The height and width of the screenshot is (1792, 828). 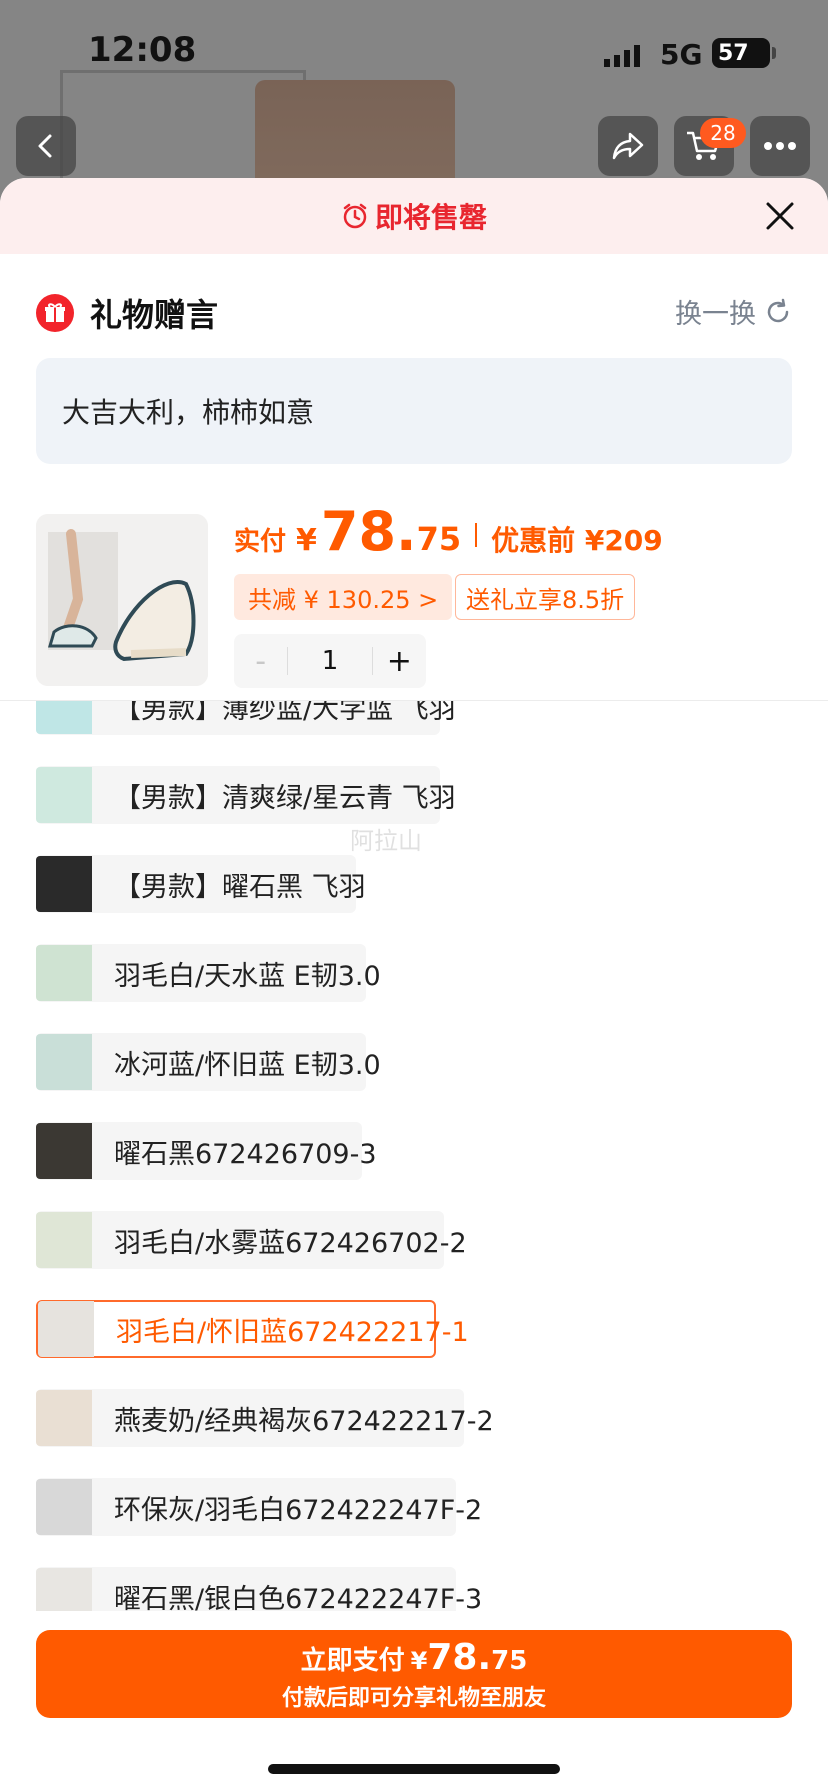 I want to click on pay-decimal: 75, so click(x=509, y=1660).